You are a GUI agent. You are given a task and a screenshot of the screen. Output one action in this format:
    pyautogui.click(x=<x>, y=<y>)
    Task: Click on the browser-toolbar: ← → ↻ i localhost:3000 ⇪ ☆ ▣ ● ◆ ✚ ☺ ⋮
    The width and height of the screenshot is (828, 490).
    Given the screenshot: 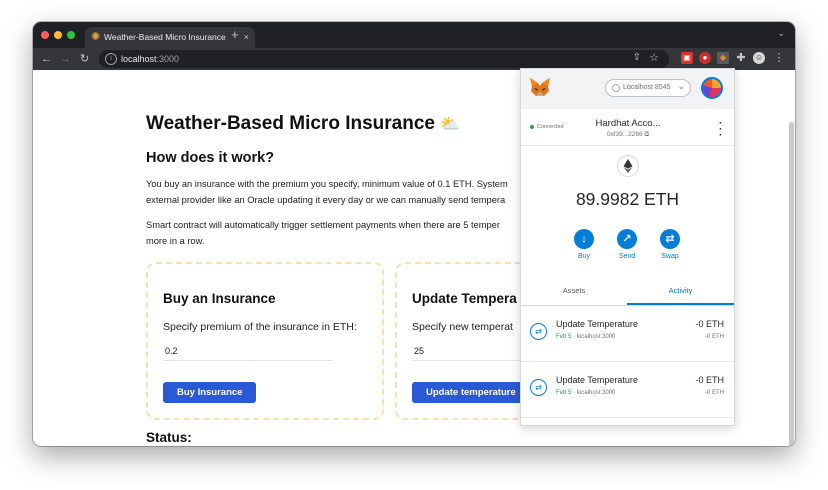 What is the action you would take?
    pyautogui.click(x=414, y=59)
    